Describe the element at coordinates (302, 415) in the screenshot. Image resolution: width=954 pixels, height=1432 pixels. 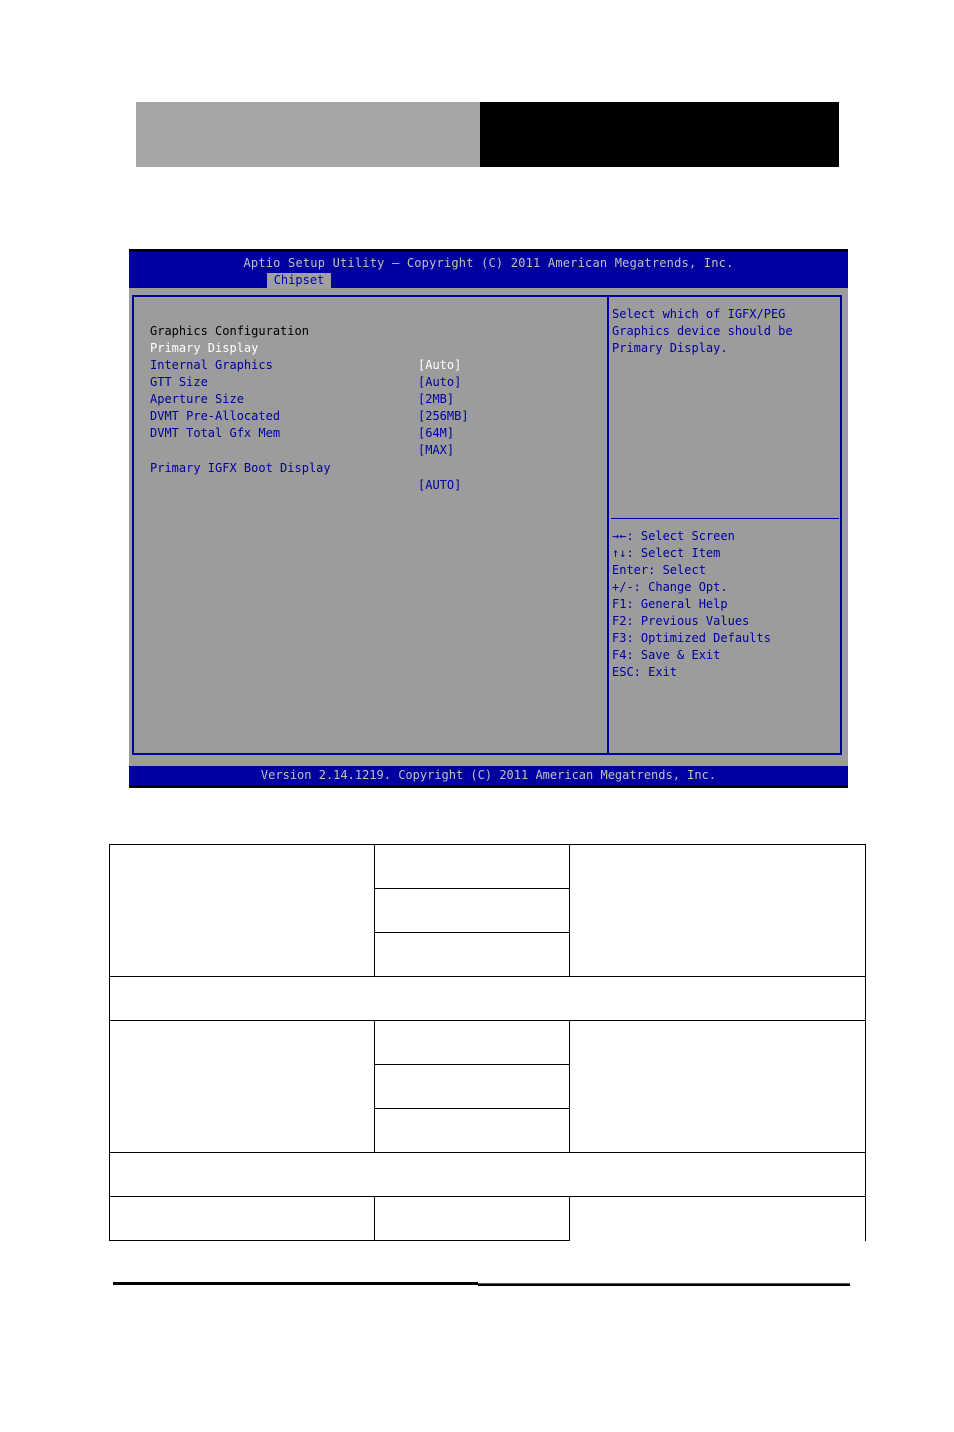
I see `setting-dvmt-pre-allocated: DVMT Pre-Allocated [64M]` at that location.